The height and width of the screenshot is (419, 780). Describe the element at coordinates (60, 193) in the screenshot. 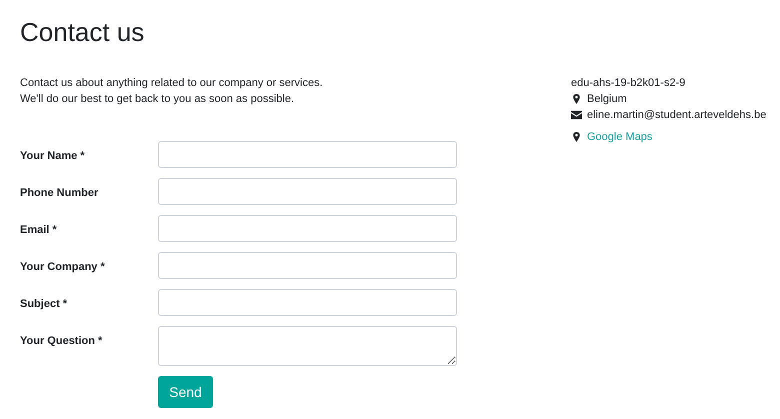

I see `field-label: Phone Number` at that location.